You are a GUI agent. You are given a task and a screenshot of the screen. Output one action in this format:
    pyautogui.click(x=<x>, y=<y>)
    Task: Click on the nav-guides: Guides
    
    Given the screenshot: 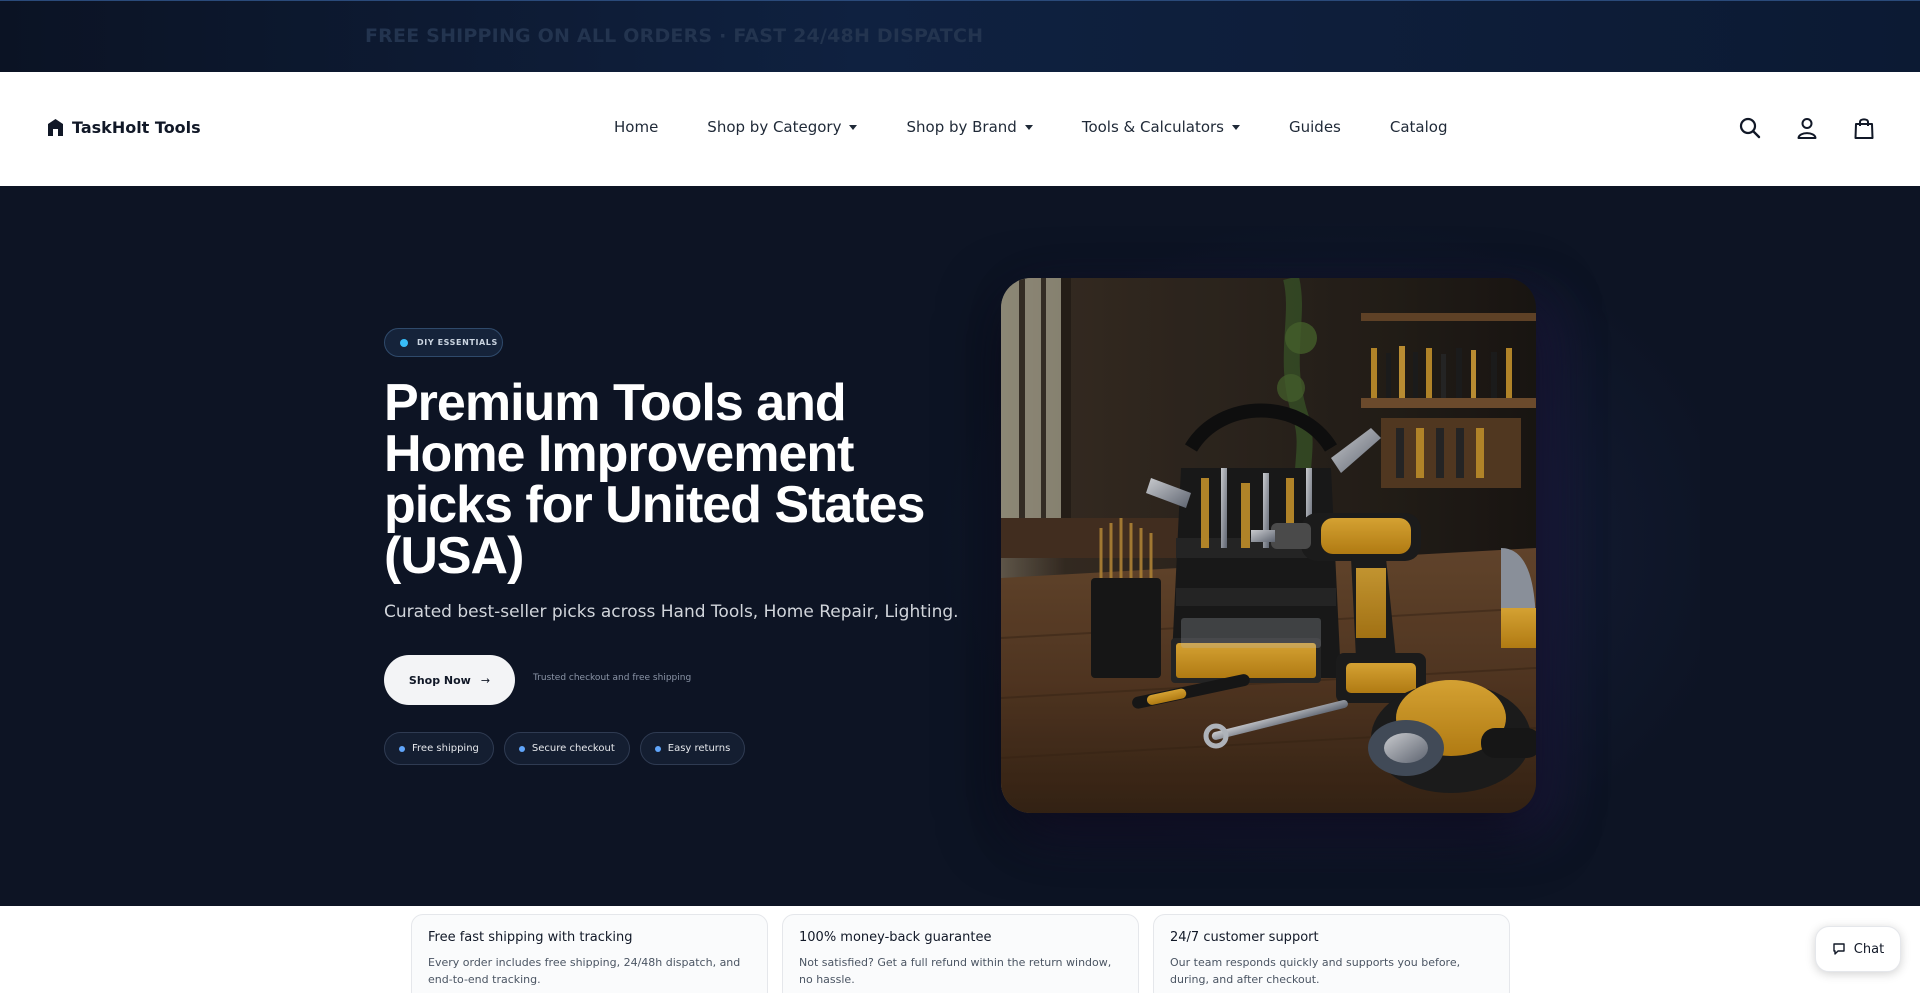 What is the action you would take?
    pyautogui.click(x=1315, y=127)
    